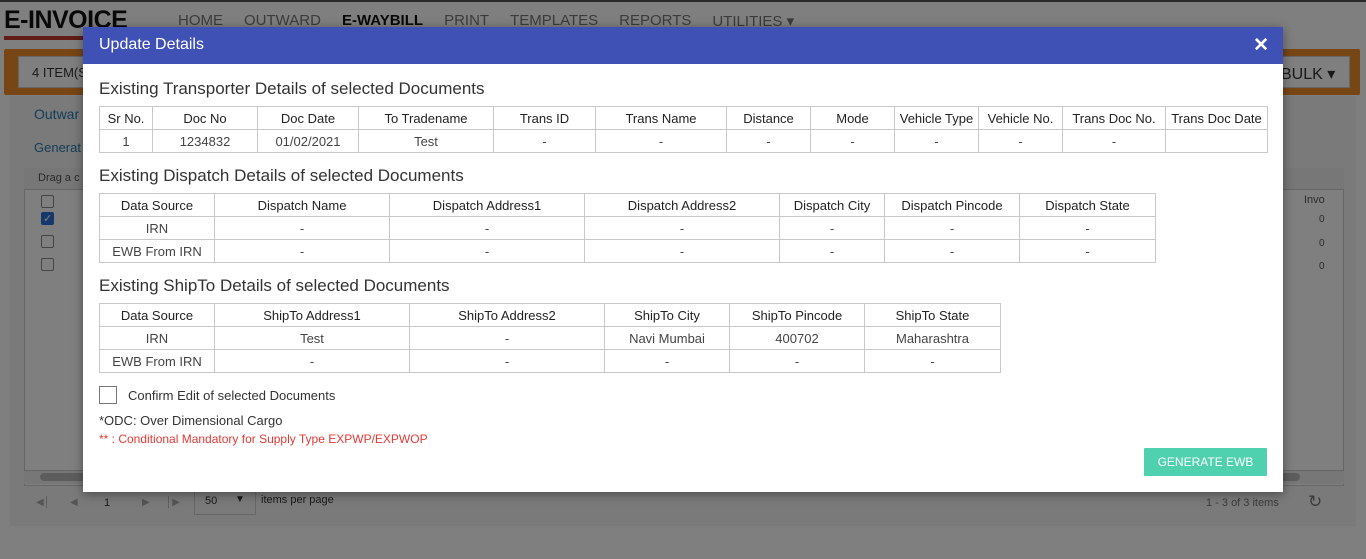 The image size is (1366, 559). What do you see at coordinates (667, 338) in the screenshot?
I see `table-cell: Navi Mumbai` at bounding box center [667, 338].